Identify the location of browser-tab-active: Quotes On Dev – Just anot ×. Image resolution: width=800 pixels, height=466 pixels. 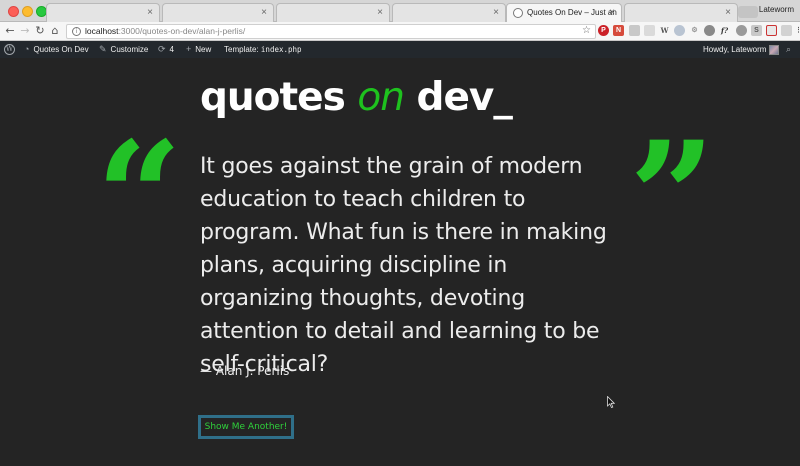
(564, 13).